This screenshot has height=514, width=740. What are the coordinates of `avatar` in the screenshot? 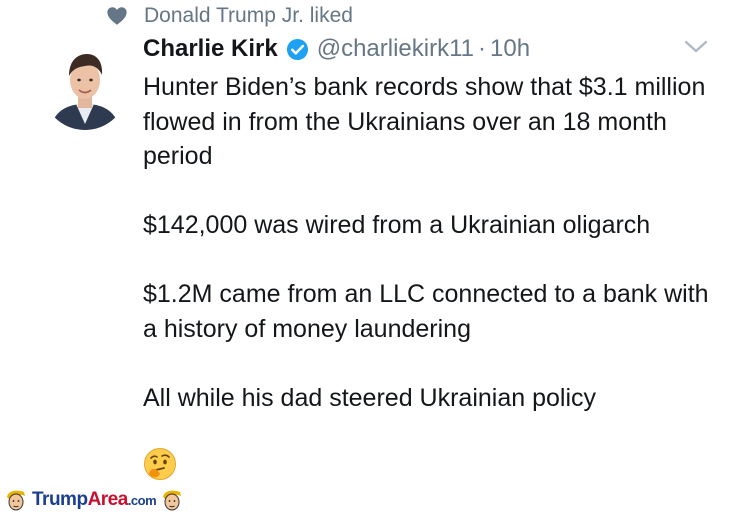 It's located at (85, 87).